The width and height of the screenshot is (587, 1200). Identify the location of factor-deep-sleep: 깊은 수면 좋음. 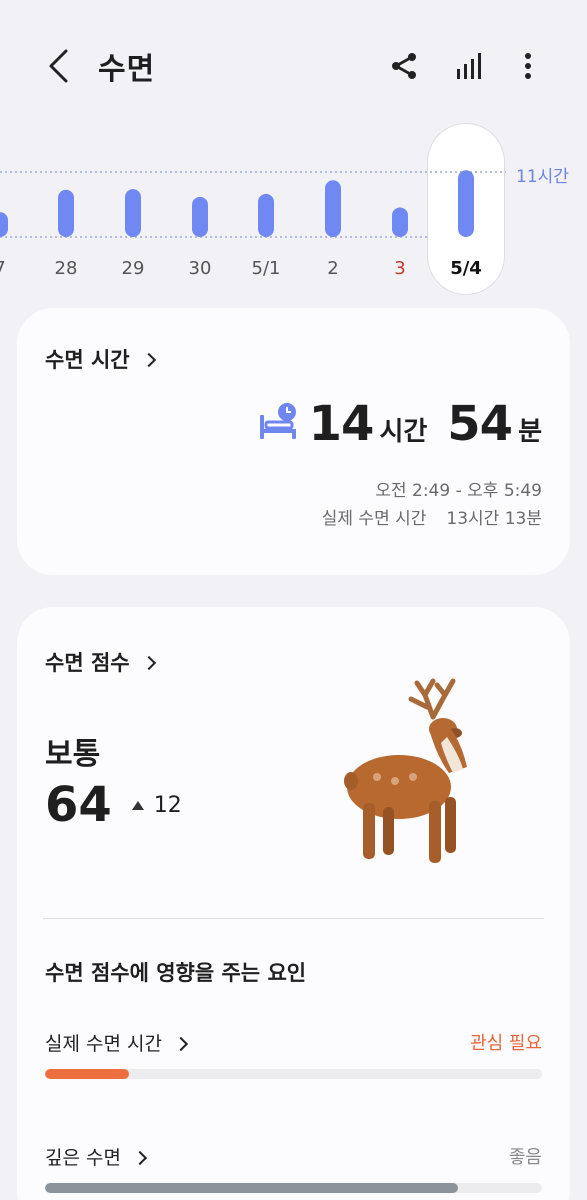
(293, 1171).